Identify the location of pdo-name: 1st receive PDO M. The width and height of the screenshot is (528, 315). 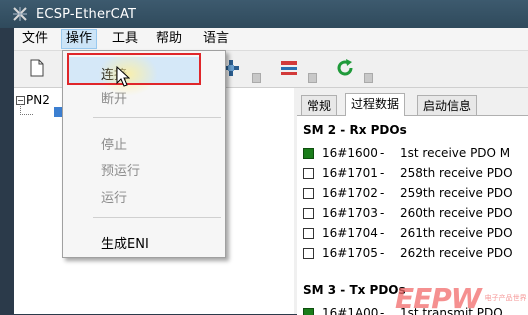
(455, 153).